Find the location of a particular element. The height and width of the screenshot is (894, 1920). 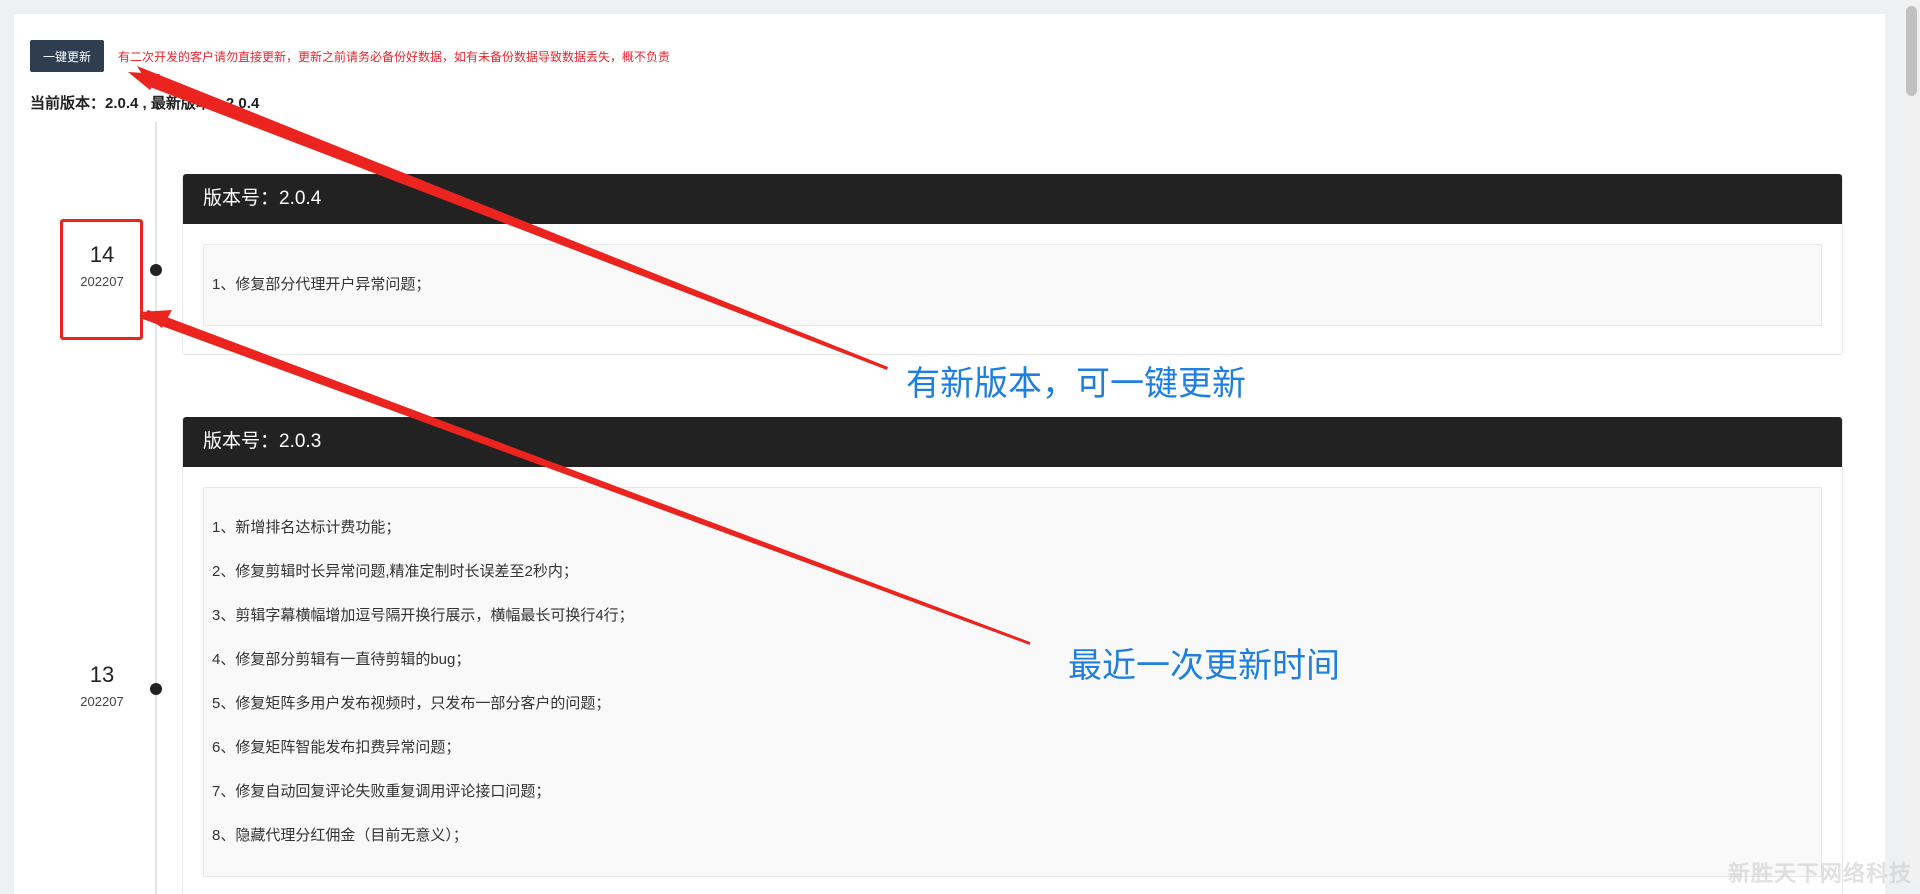

version-title: 版本号：2.0.4 is located at coordinates (1012, 199).